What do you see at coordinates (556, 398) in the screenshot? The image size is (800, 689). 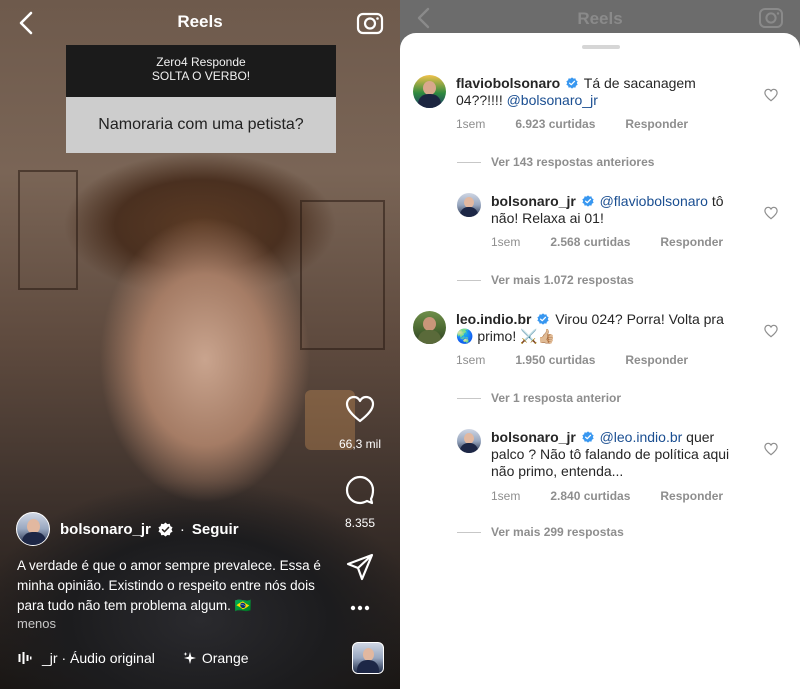 I see `view-replies-label: Ver 1 resposta anterior` at bounding box center [556, 398].